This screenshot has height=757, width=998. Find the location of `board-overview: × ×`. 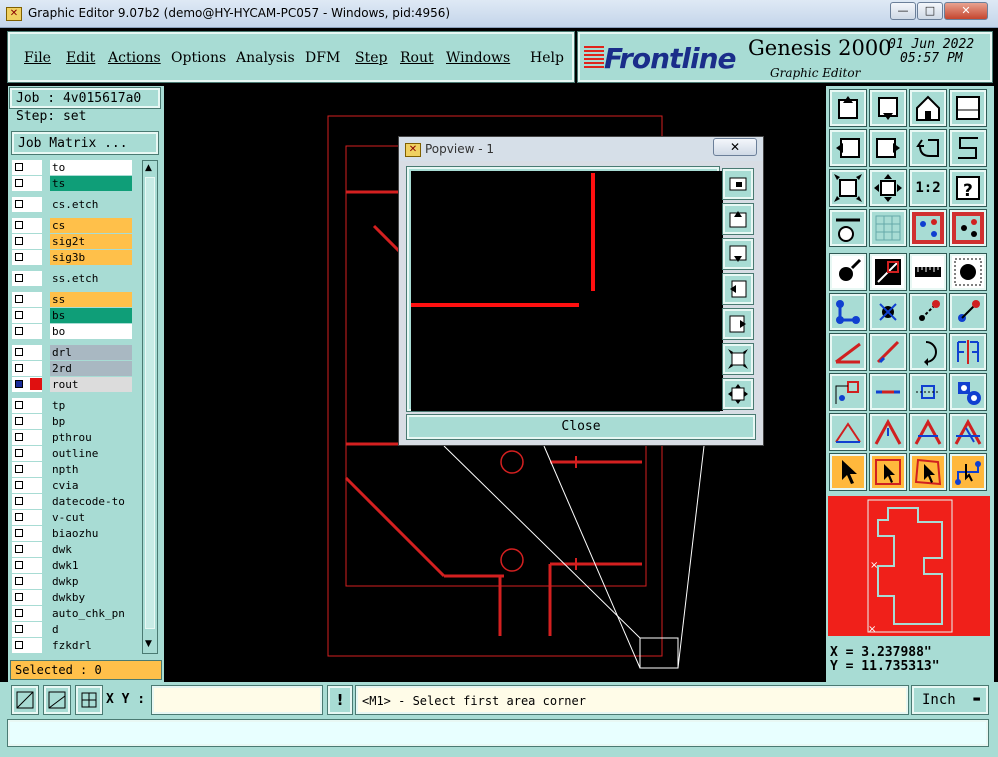

board-overview: × × is located at coordinates (909, 566).